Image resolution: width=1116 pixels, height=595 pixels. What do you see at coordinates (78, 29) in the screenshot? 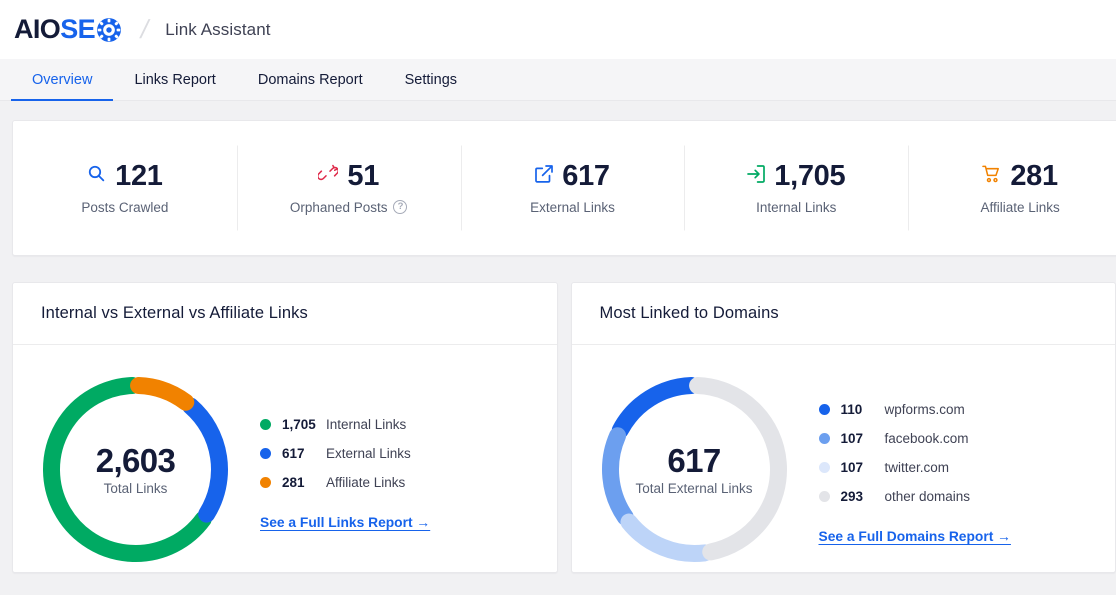
I see `logo-text-seo: SE` at bounding box center [78, 29].